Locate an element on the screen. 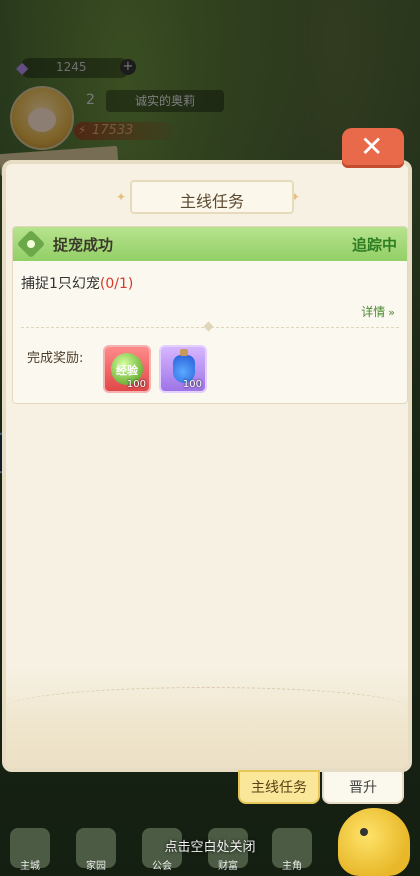 This screenshot has width=420, height=876. panel-title-plate: 主线任务 is located at coordinates (212, 197).